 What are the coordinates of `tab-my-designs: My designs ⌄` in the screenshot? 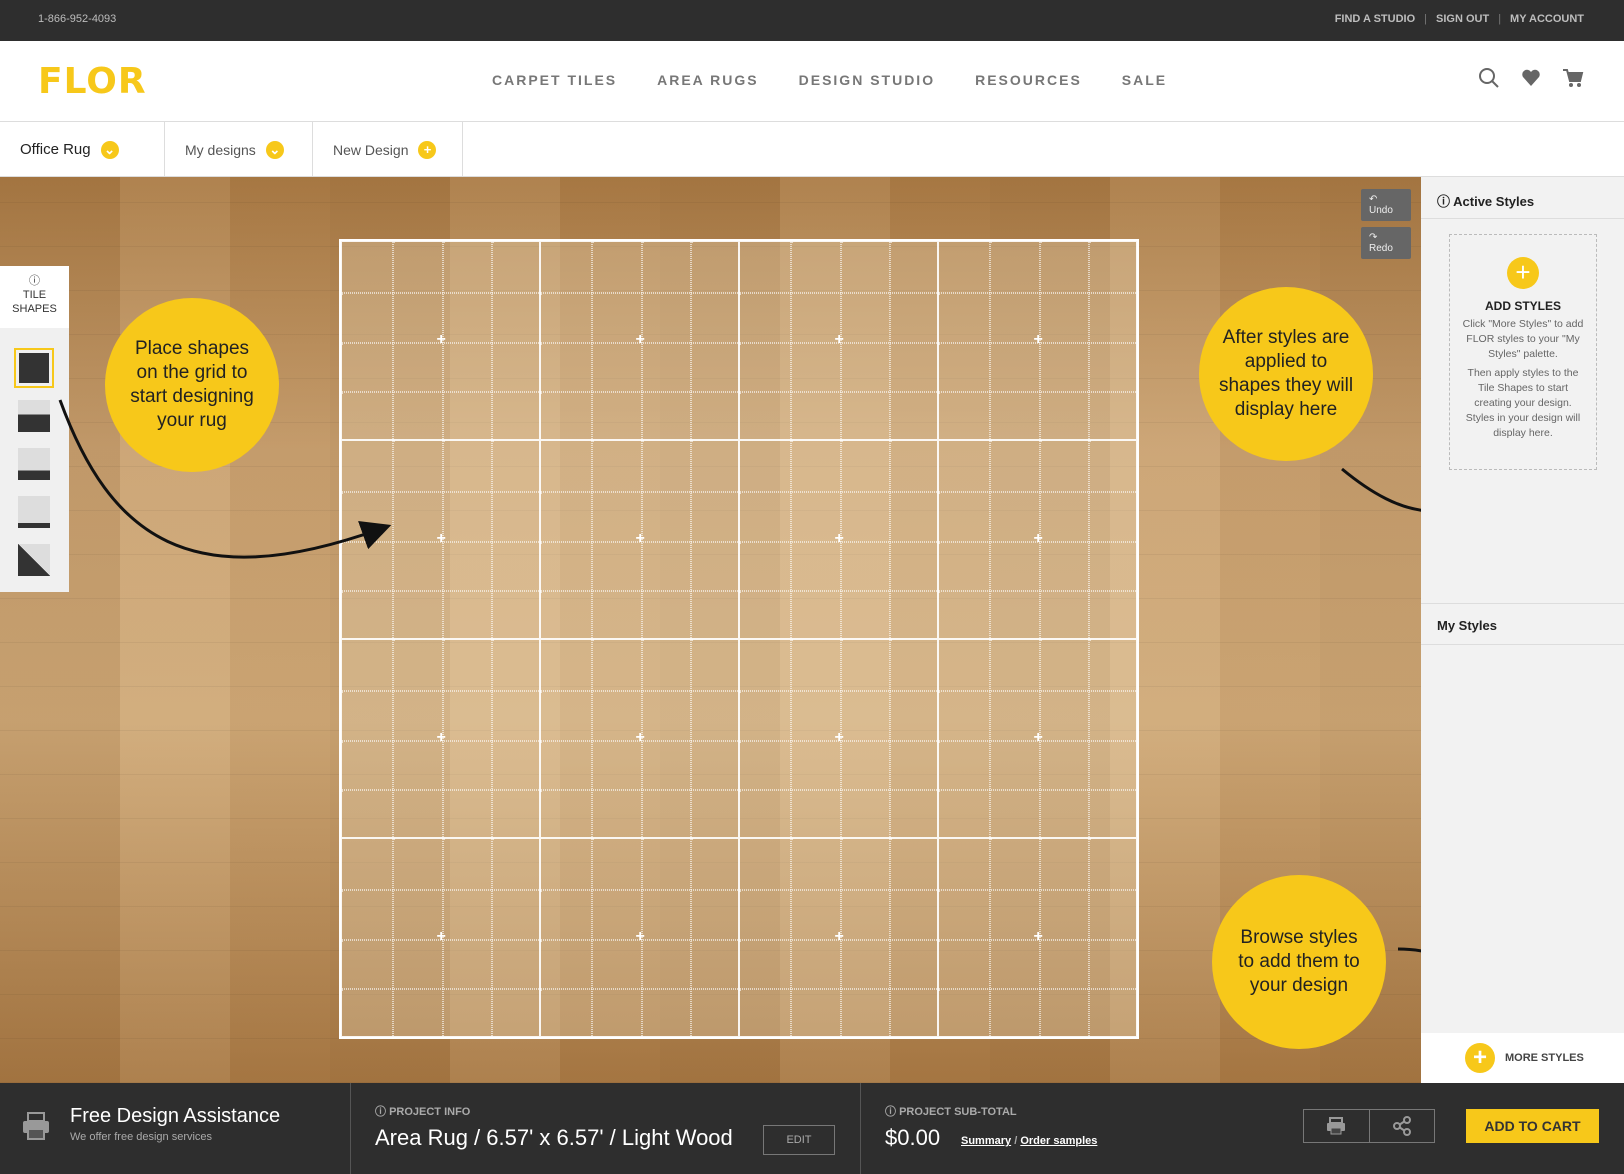 It's located at (239, 149).